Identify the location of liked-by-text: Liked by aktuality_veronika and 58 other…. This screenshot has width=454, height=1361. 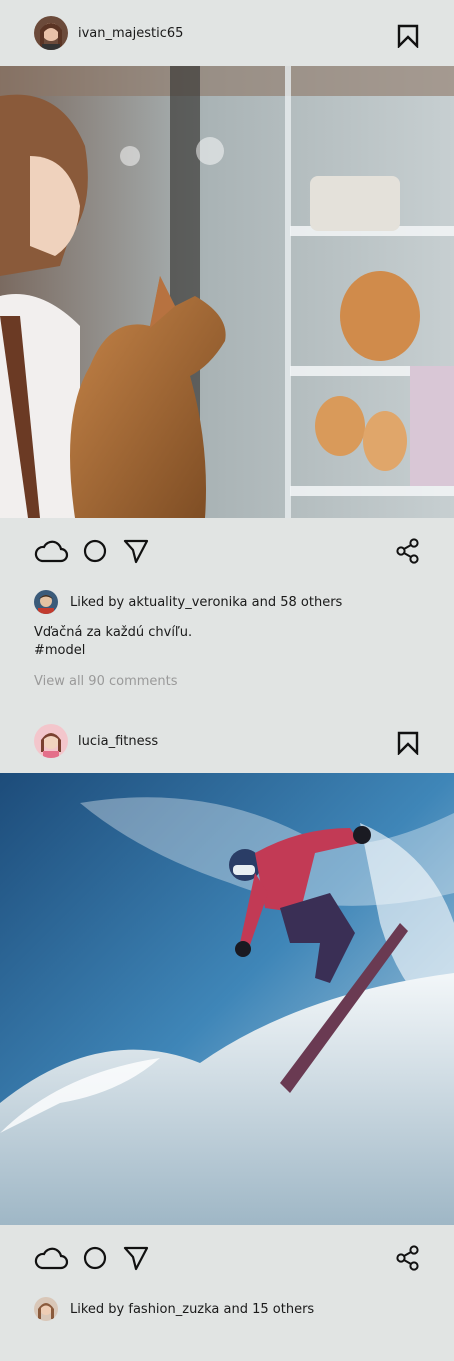
(206, 602).